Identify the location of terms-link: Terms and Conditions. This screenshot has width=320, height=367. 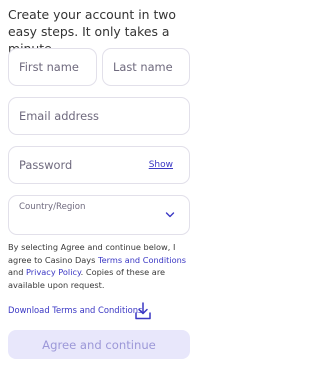
(142, 260).